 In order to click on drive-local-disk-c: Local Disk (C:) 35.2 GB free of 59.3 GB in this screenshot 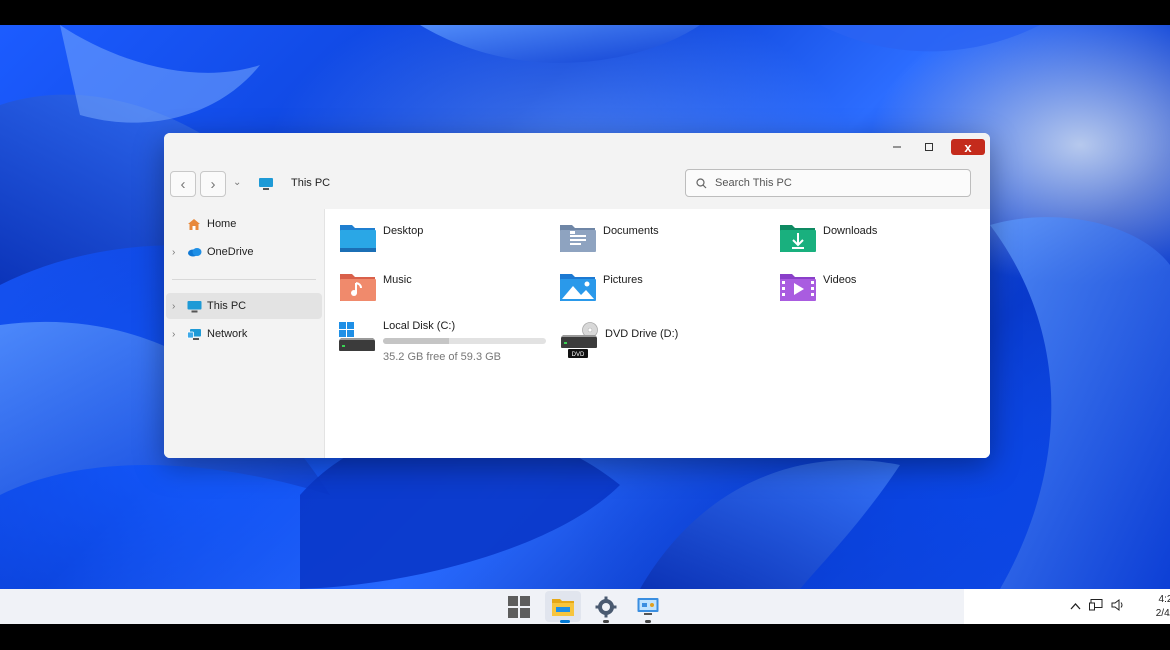, I will do `click(441, 341)`.